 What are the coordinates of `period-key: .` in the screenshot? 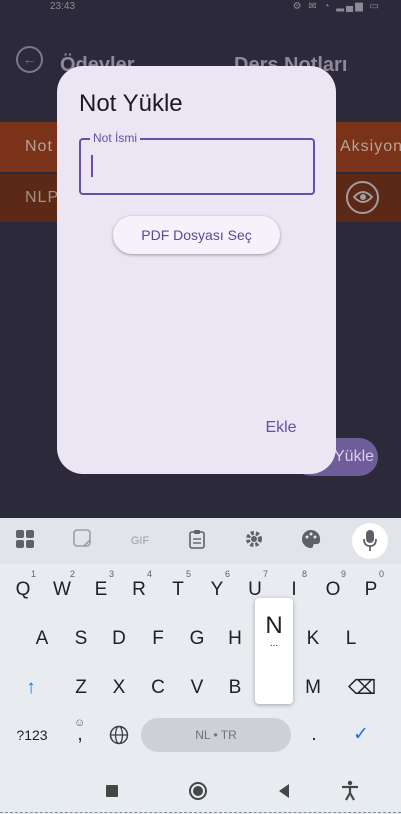 It's located at (314, 735).